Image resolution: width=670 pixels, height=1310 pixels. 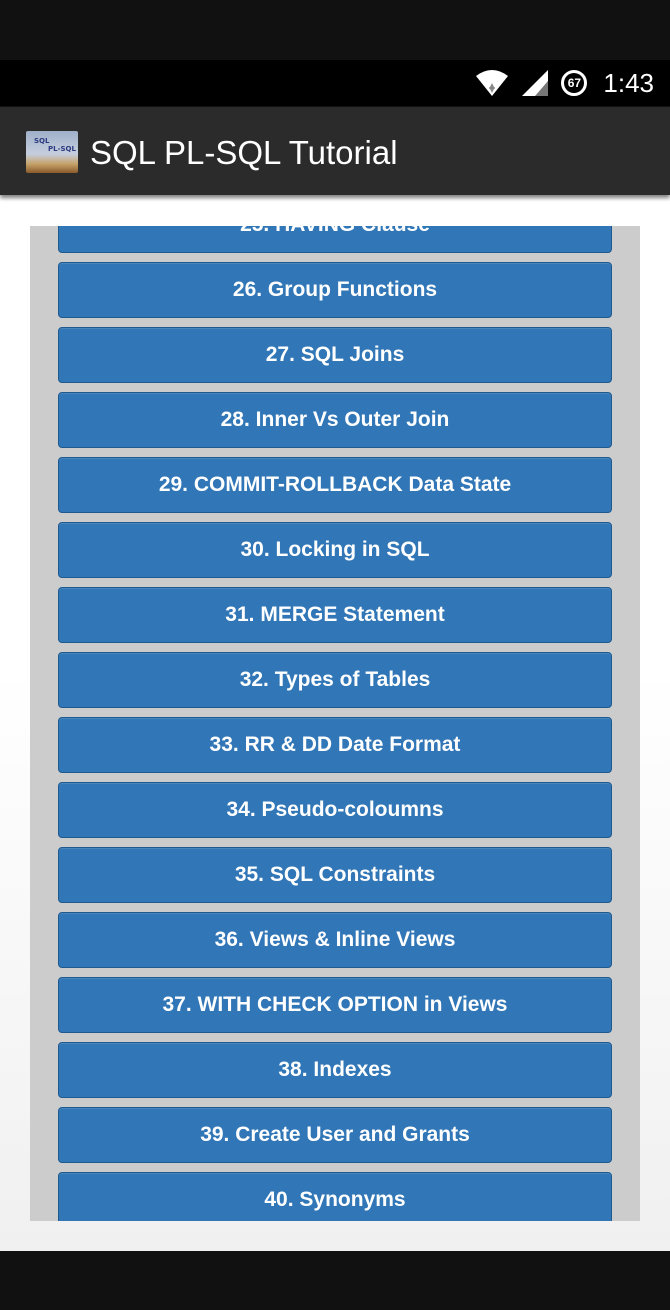 What do you see at coordinates (335, 1196) in the screenshot?
I see `topic-button: 40. Synonyms` at bounding box center [335, 1196].